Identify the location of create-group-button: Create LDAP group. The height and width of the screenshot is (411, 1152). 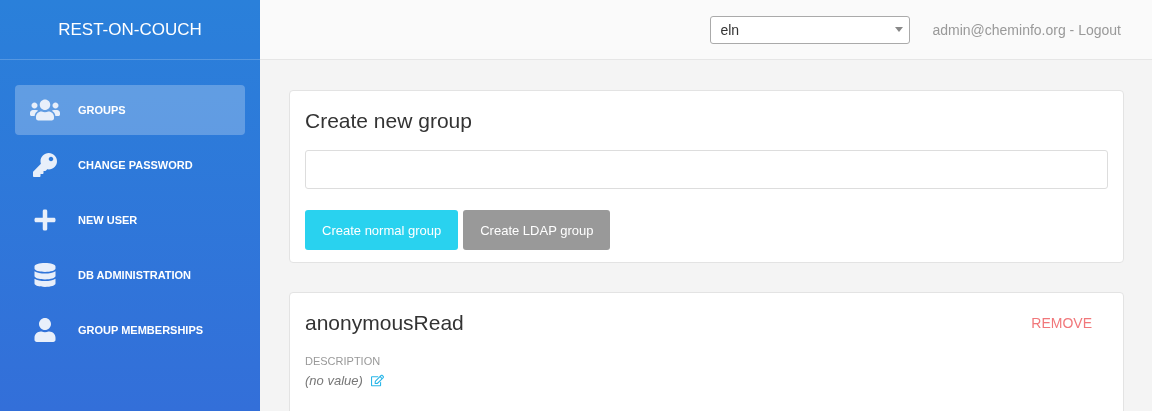
(537, 230).